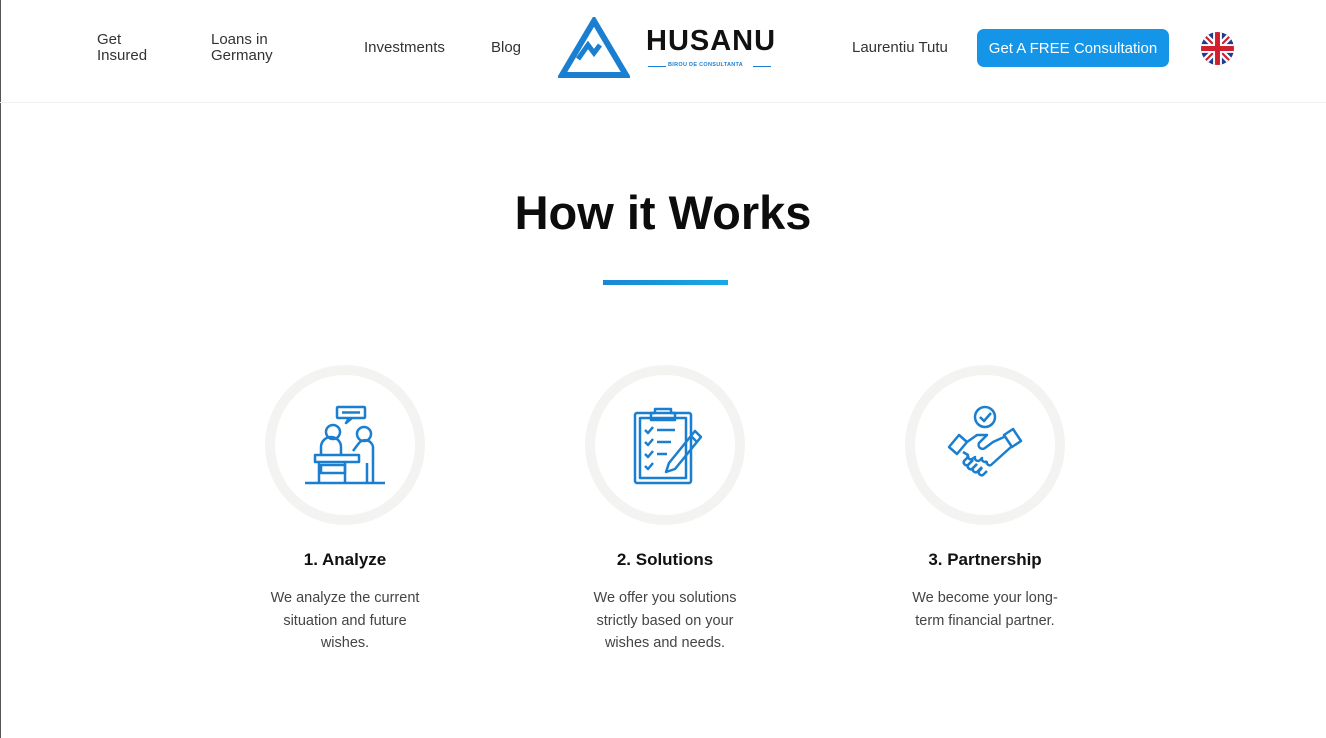  Describe the element at coordinates (665, 282) in the screenshot. I see `title-underline` at that location.